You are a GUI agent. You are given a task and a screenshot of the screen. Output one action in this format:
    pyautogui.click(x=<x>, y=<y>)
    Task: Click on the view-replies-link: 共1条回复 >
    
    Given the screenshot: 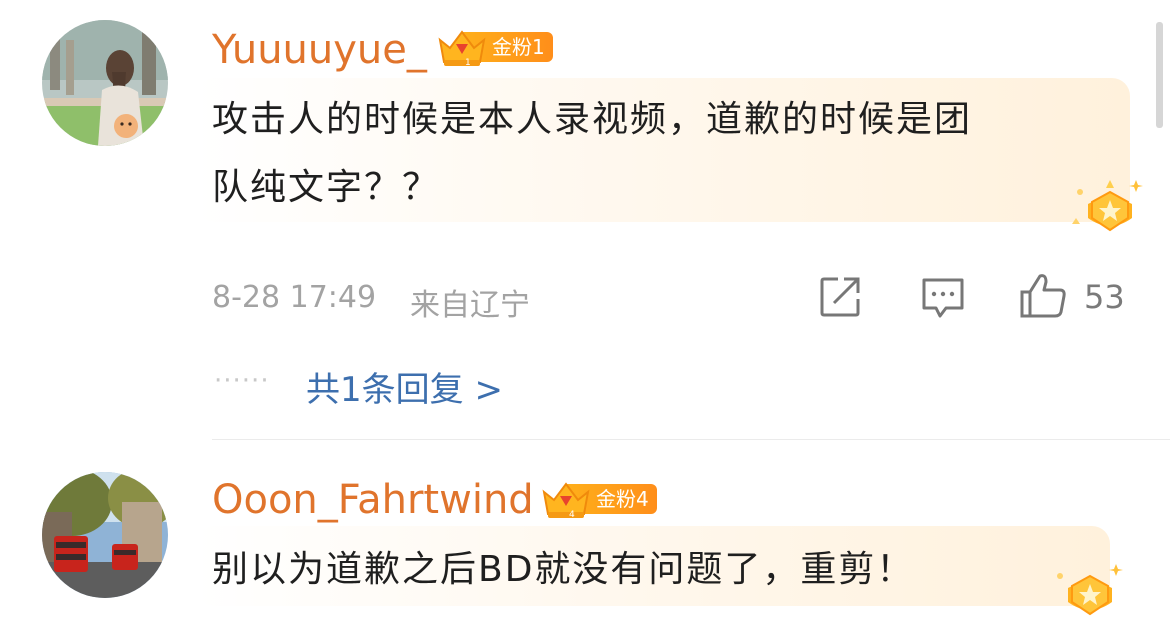 What is the action you would take?
    pyautogui.click(x=404, y=386)
    